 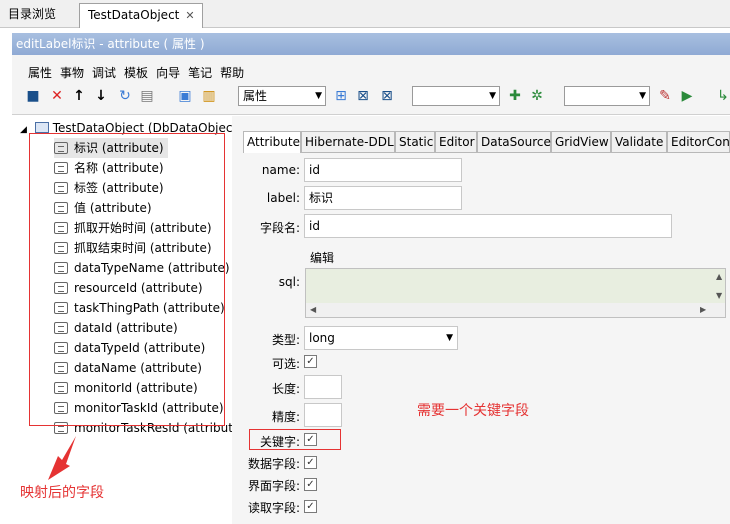 What do you see at coordinates (310, 462) in the screenshot?
I see `data-field-checkbox: ✓` at bounding box center [310, 462].